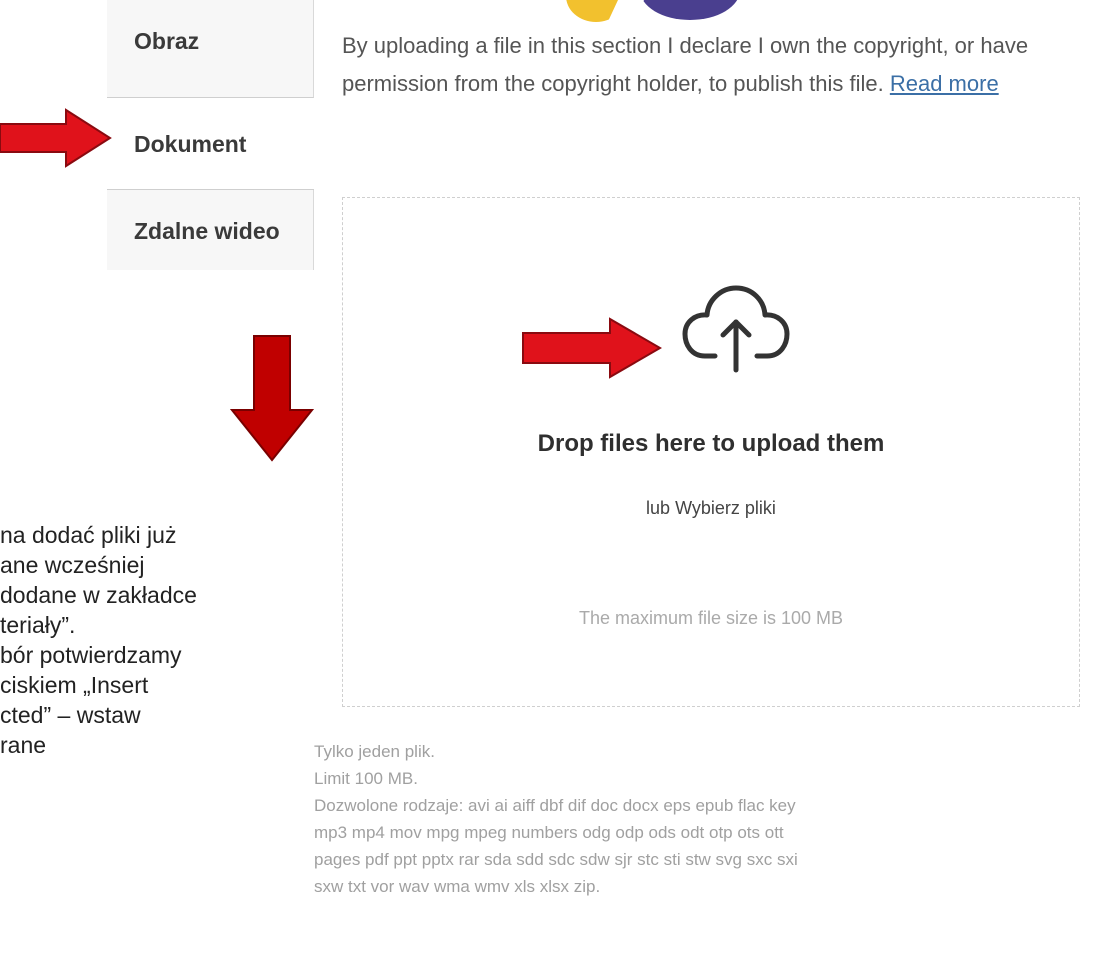 The image size is (1101, 961). I want to click on caption-line: ane wcześniej, so click(72, 565).